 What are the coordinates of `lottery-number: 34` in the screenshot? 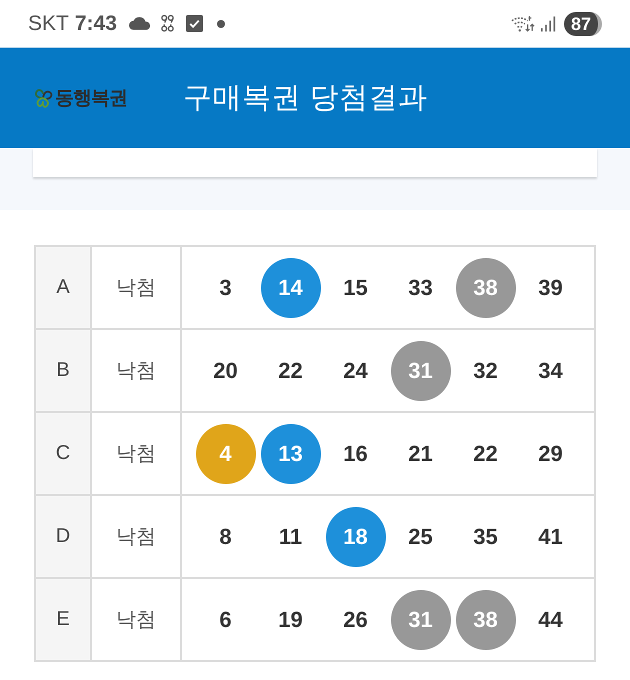 It's located at (550, 371).